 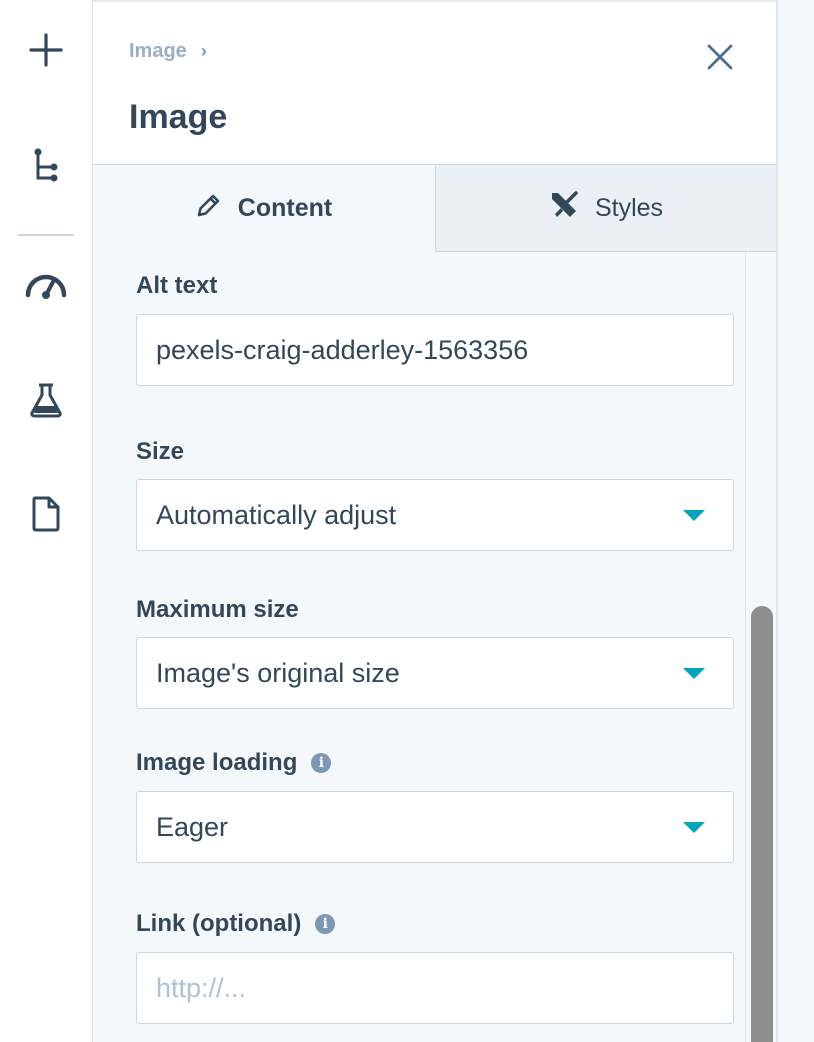 I want to click on flask-icon, so click(x=46, y=402).